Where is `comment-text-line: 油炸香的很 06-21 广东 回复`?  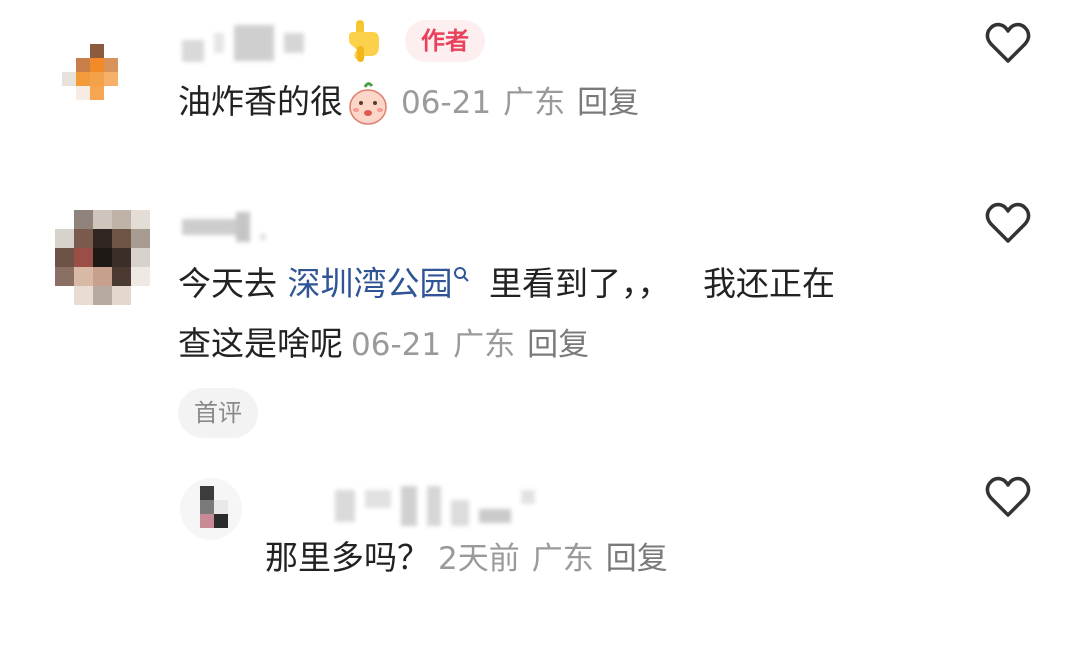 comment-text-line: 油炸香的很 06-21 广东 回复 is located at coordinates (414, 103).